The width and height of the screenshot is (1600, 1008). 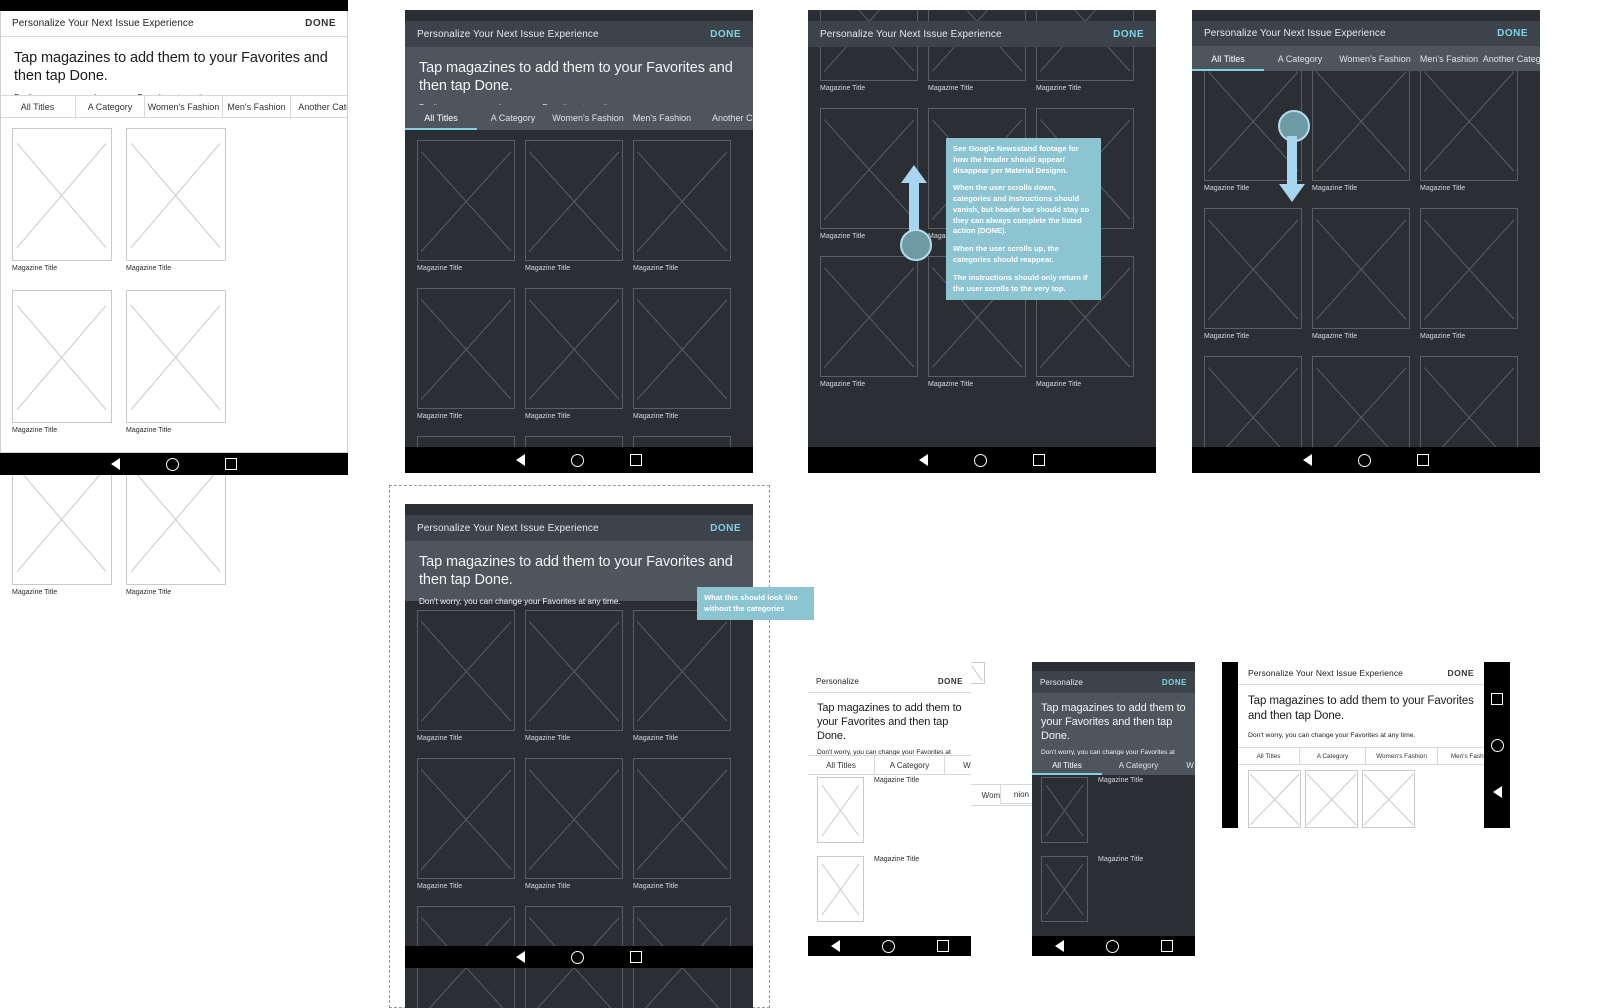 I want to click on category-tab-bar: All Titles A Category W, so click(x=1113, y=765).